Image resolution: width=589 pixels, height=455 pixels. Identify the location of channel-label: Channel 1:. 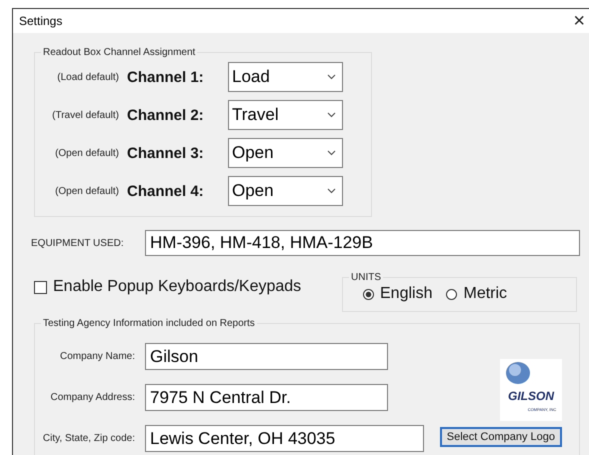
(166, 77).